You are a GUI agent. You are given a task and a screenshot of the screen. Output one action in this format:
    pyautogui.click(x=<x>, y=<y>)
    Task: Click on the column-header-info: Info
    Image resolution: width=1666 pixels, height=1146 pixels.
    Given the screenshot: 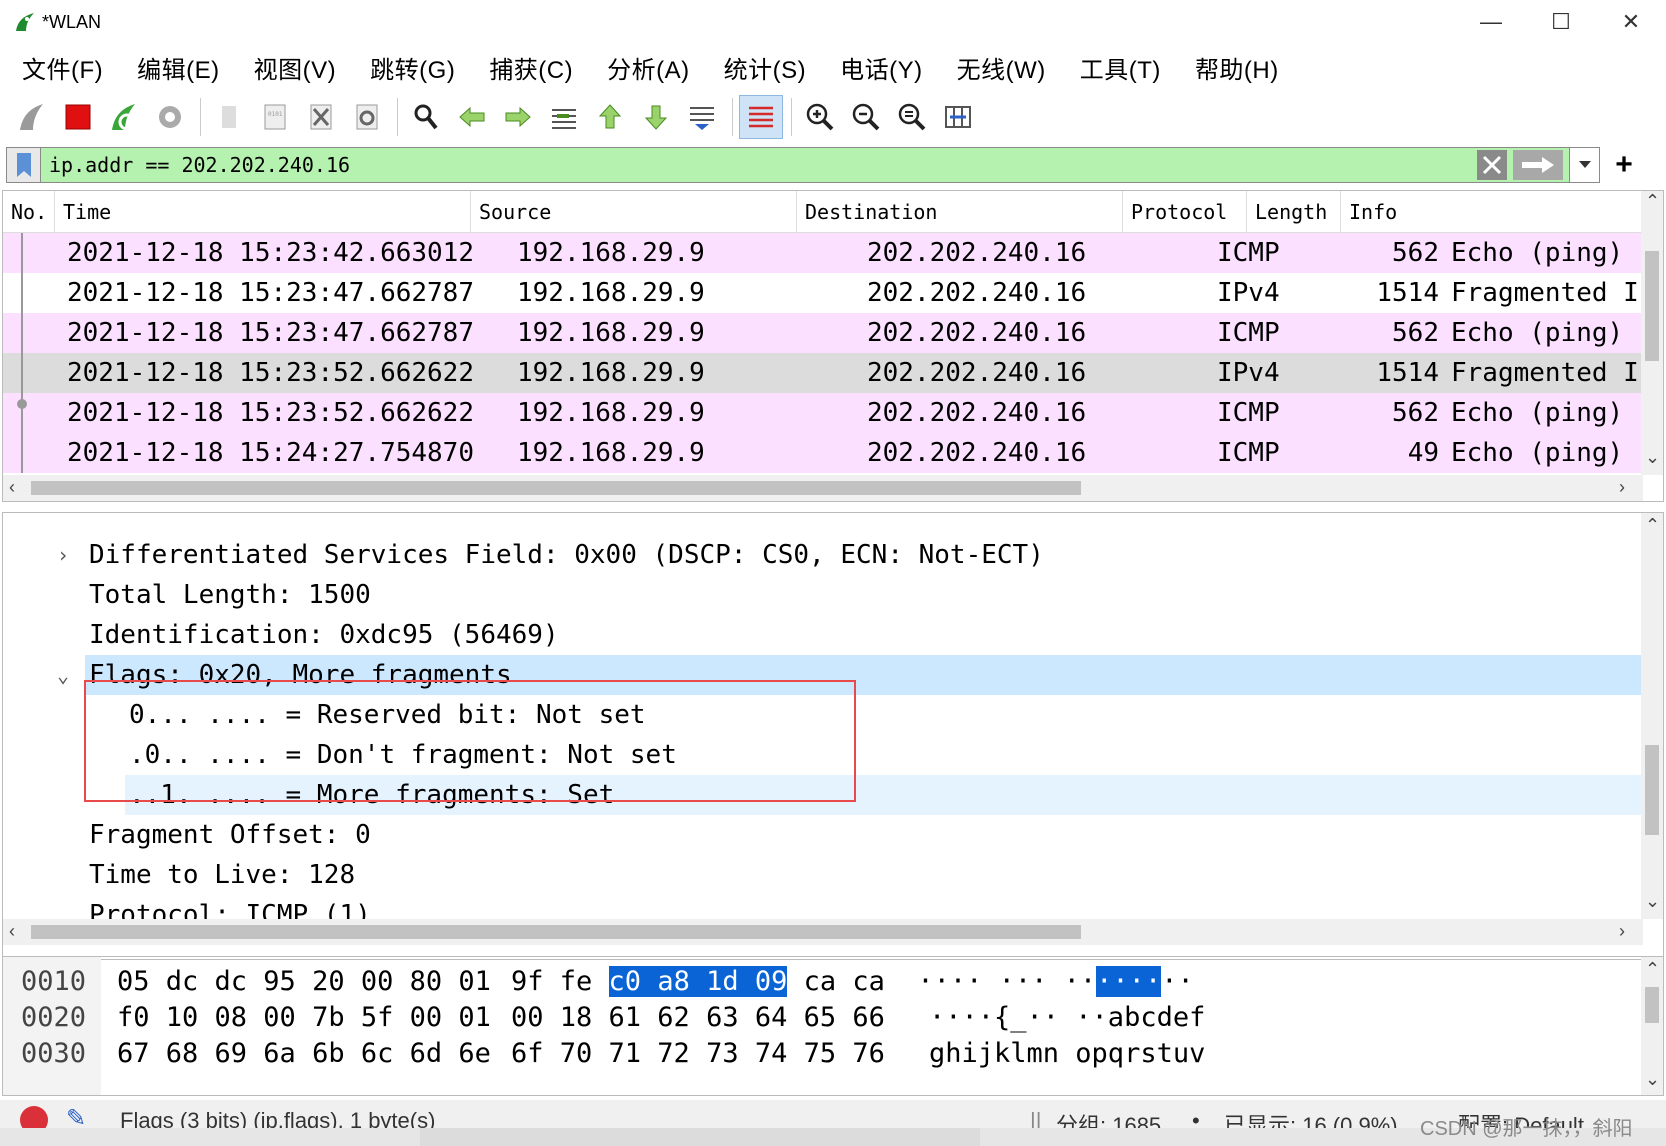 What is the action you would take?
    pyautogui.click(x=1451, y=212)
    